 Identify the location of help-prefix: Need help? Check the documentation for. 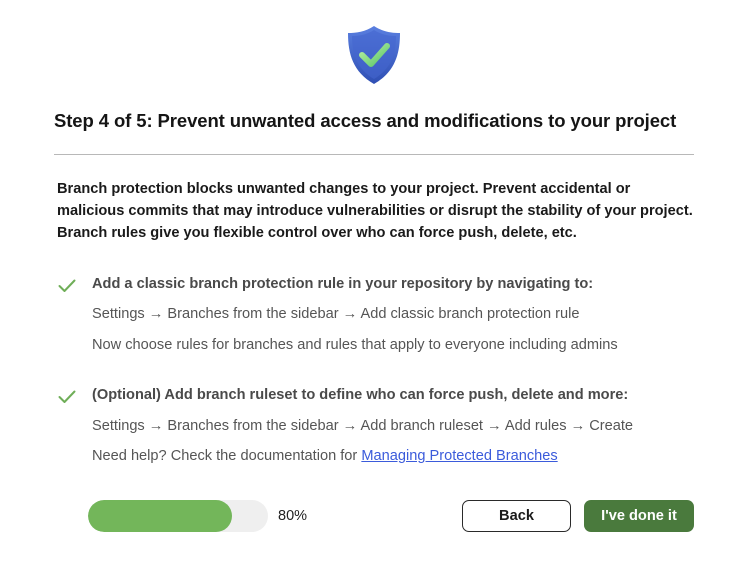
(227, 456).